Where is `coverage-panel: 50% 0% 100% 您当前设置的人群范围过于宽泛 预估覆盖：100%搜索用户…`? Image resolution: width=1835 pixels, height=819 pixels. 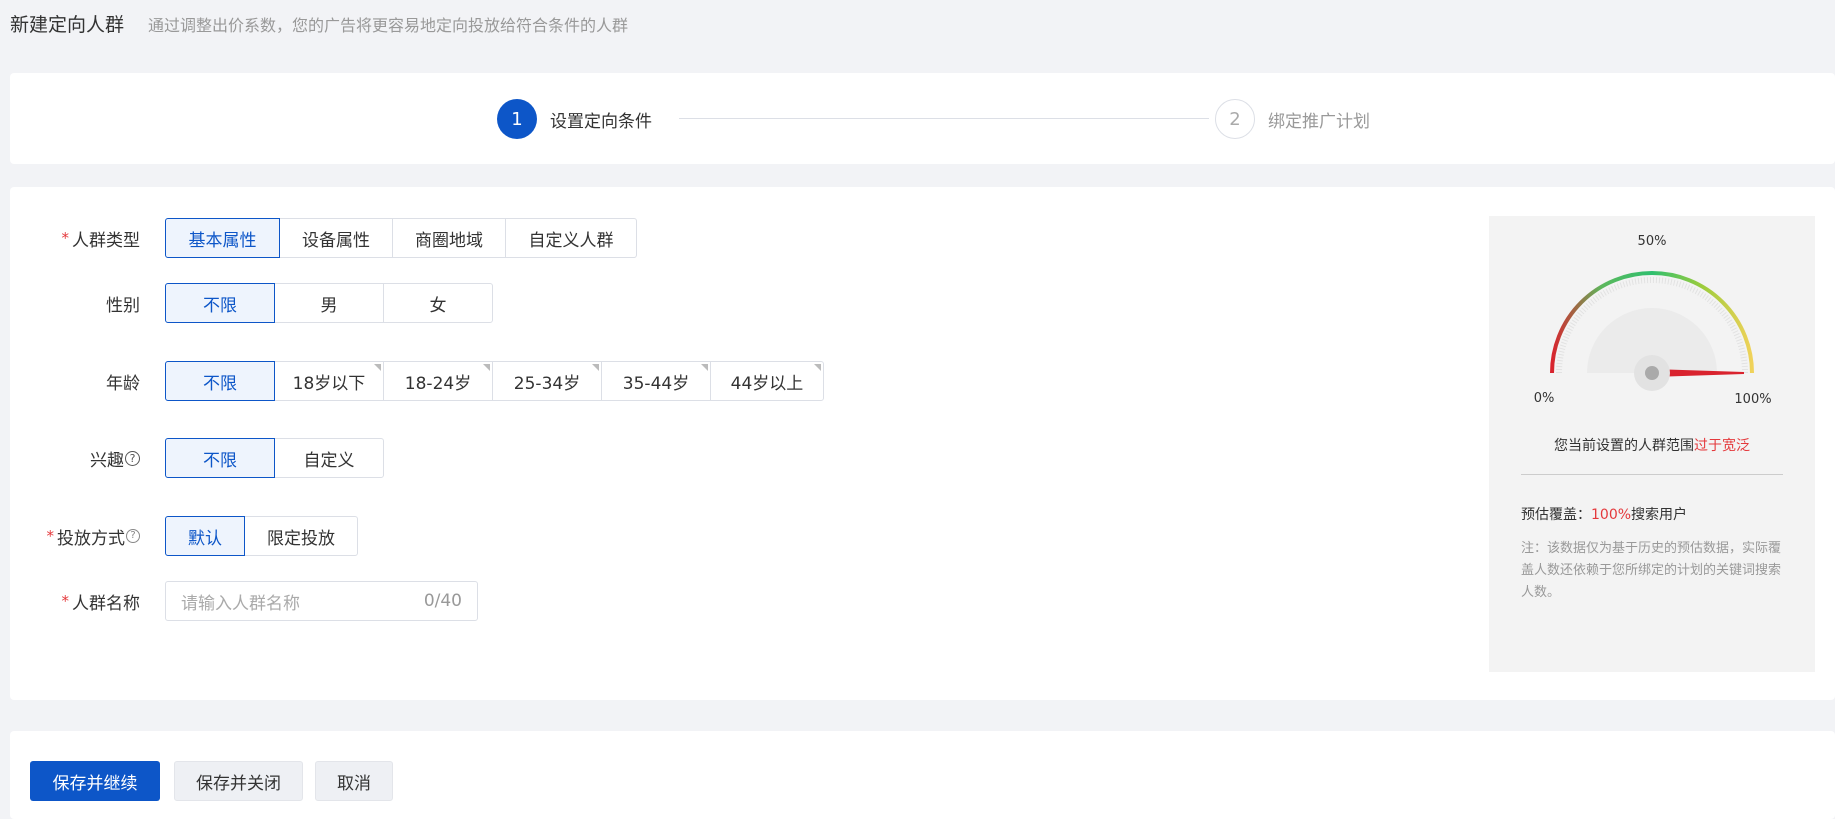
coverage-panel: 50% 0% 100% 您当前设置的人群范围过于宽泛 预估覆盖：100%搜索用户… is located at coordinates (1652, 444).